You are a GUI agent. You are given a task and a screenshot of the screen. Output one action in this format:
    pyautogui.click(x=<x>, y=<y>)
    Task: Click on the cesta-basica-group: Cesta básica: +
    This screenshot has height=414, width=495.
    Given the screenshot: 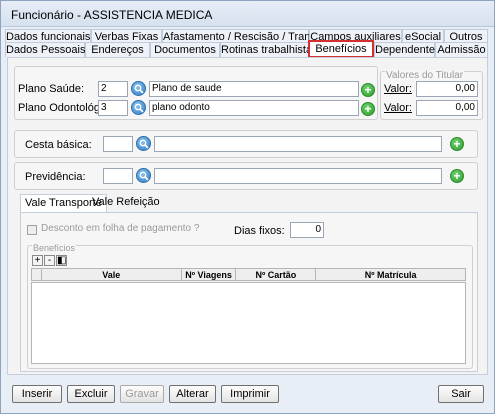 What is the action you would take?
    pyautogui.click(x=246, y=144)
    